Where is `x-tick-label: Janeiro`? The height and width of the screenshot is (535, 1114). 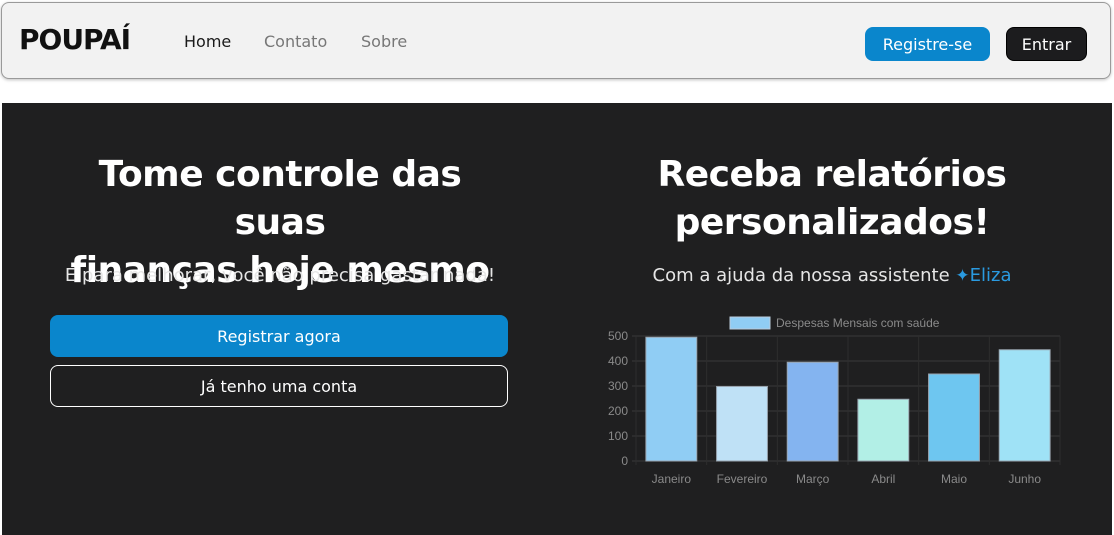
x-tick-label: Janeiro is located at coordinates (672, 479).